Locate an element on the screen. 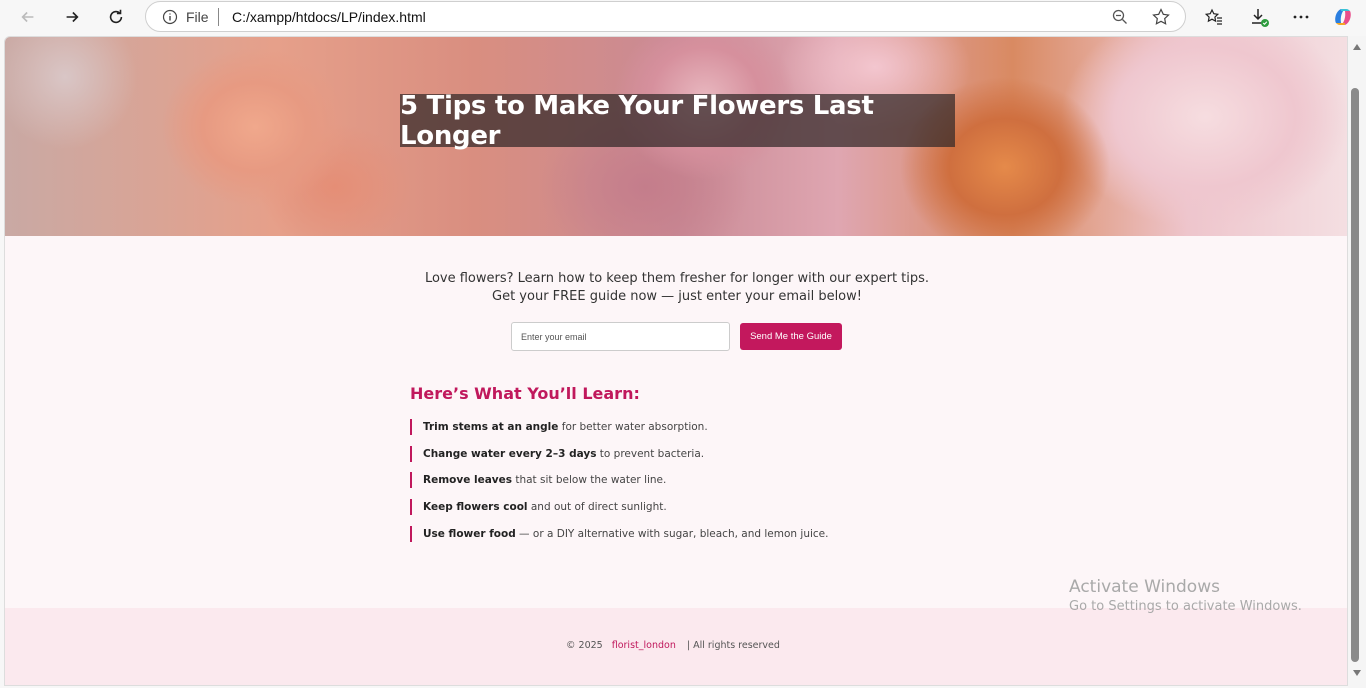 This screenshot has width=1366, height=688. hero-title: 5 Tips to Make Your Flowers Last Longer is located at coordinates (637, 120).